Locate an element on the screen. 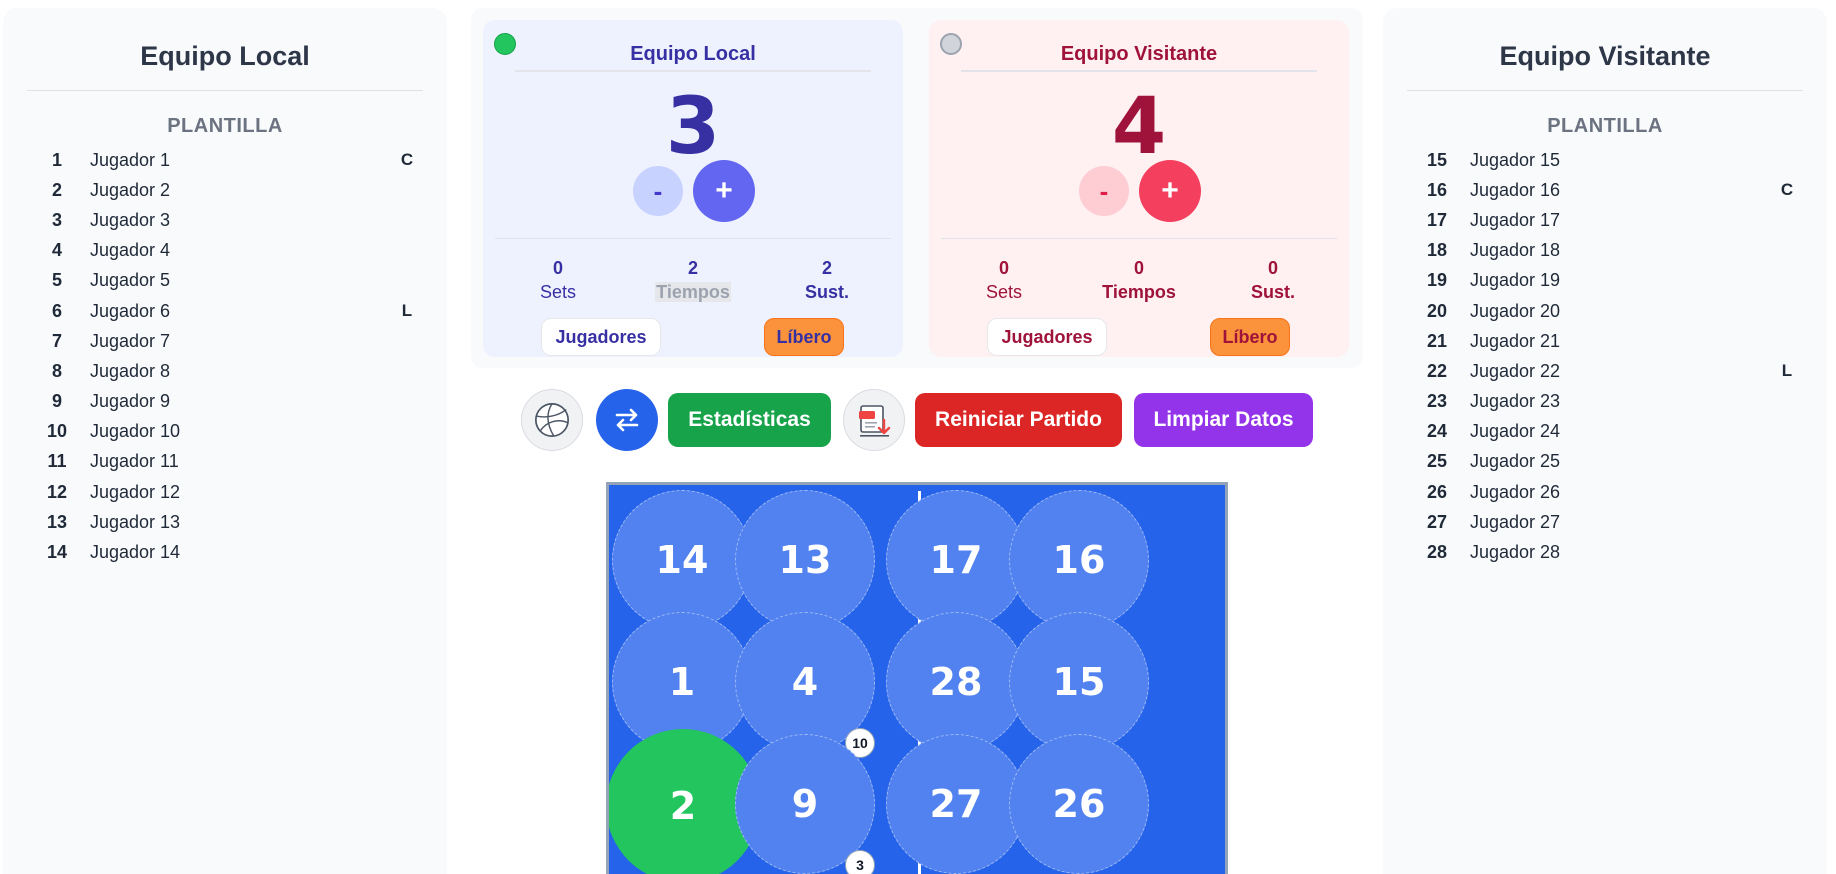 The image size is (1836, 874). home-roster-row: 3 Jugador 3 is located at coordinates (225, 220).